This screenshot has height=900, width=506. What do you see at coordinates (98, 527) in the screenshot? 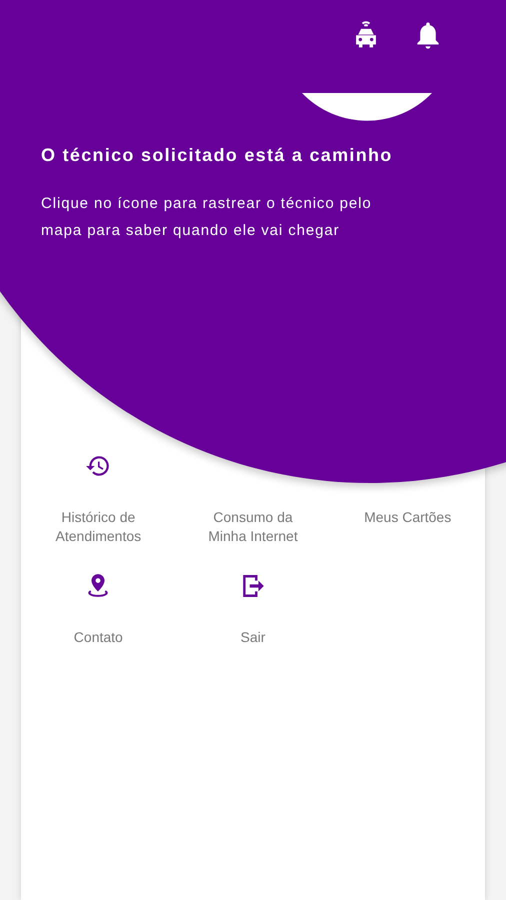
I see `menu-item-label: Histórico de Atendimentos` at bounding box center [98, 527].